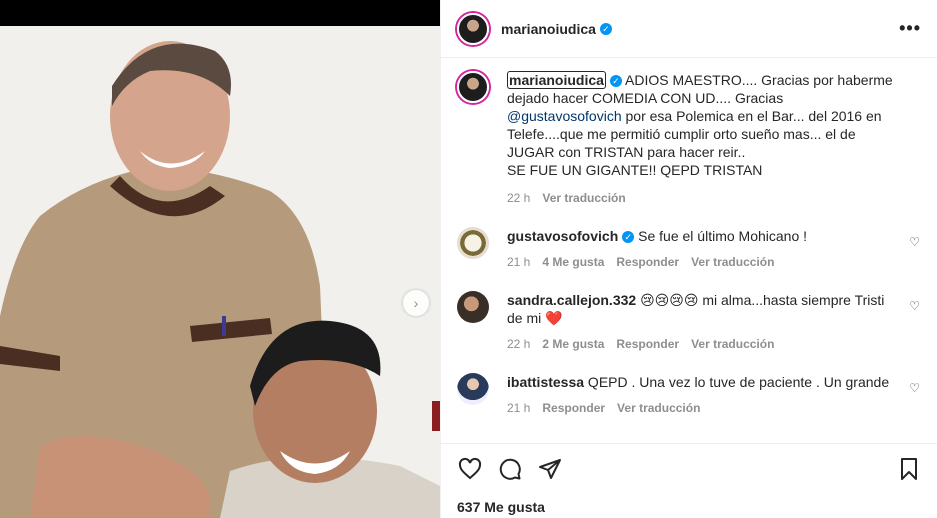 The width and height of the screenshot is (937, 518). I want to click on author-username: marianoiudica, so click(548, 29).